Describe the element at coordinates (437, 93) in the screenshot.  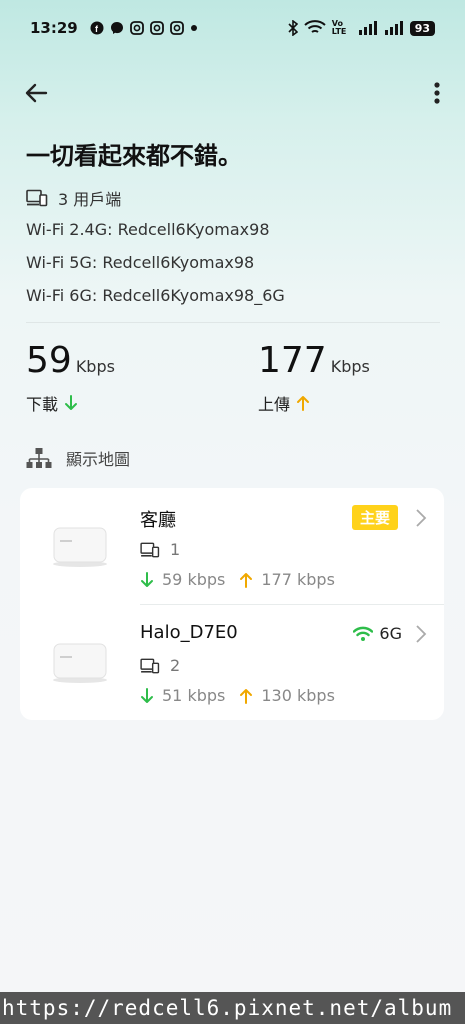
I see `more-options-icon` at that location.